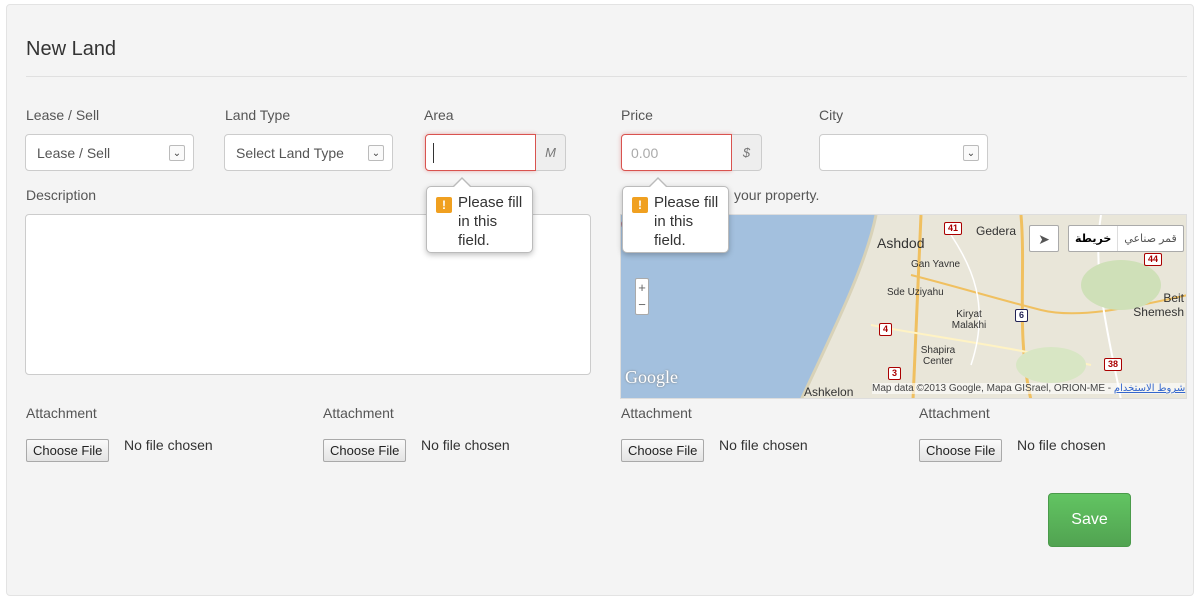  I want to click on file-status-2: No file chosen, so click(465, 445).